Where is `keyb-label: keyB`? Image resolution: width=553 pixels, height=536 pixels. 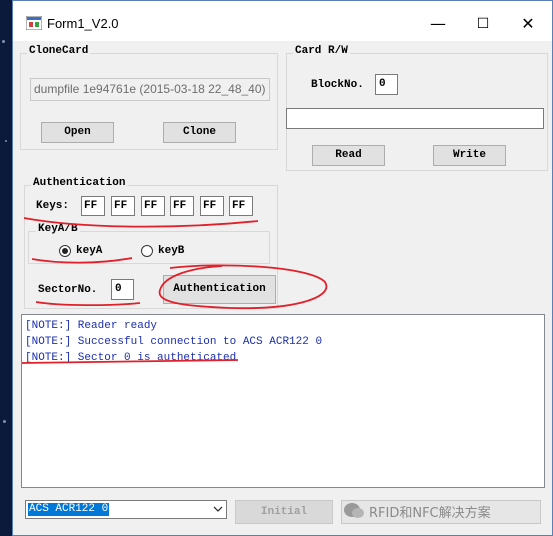 keyb-label: keyB is located at coordinates (171, 251).